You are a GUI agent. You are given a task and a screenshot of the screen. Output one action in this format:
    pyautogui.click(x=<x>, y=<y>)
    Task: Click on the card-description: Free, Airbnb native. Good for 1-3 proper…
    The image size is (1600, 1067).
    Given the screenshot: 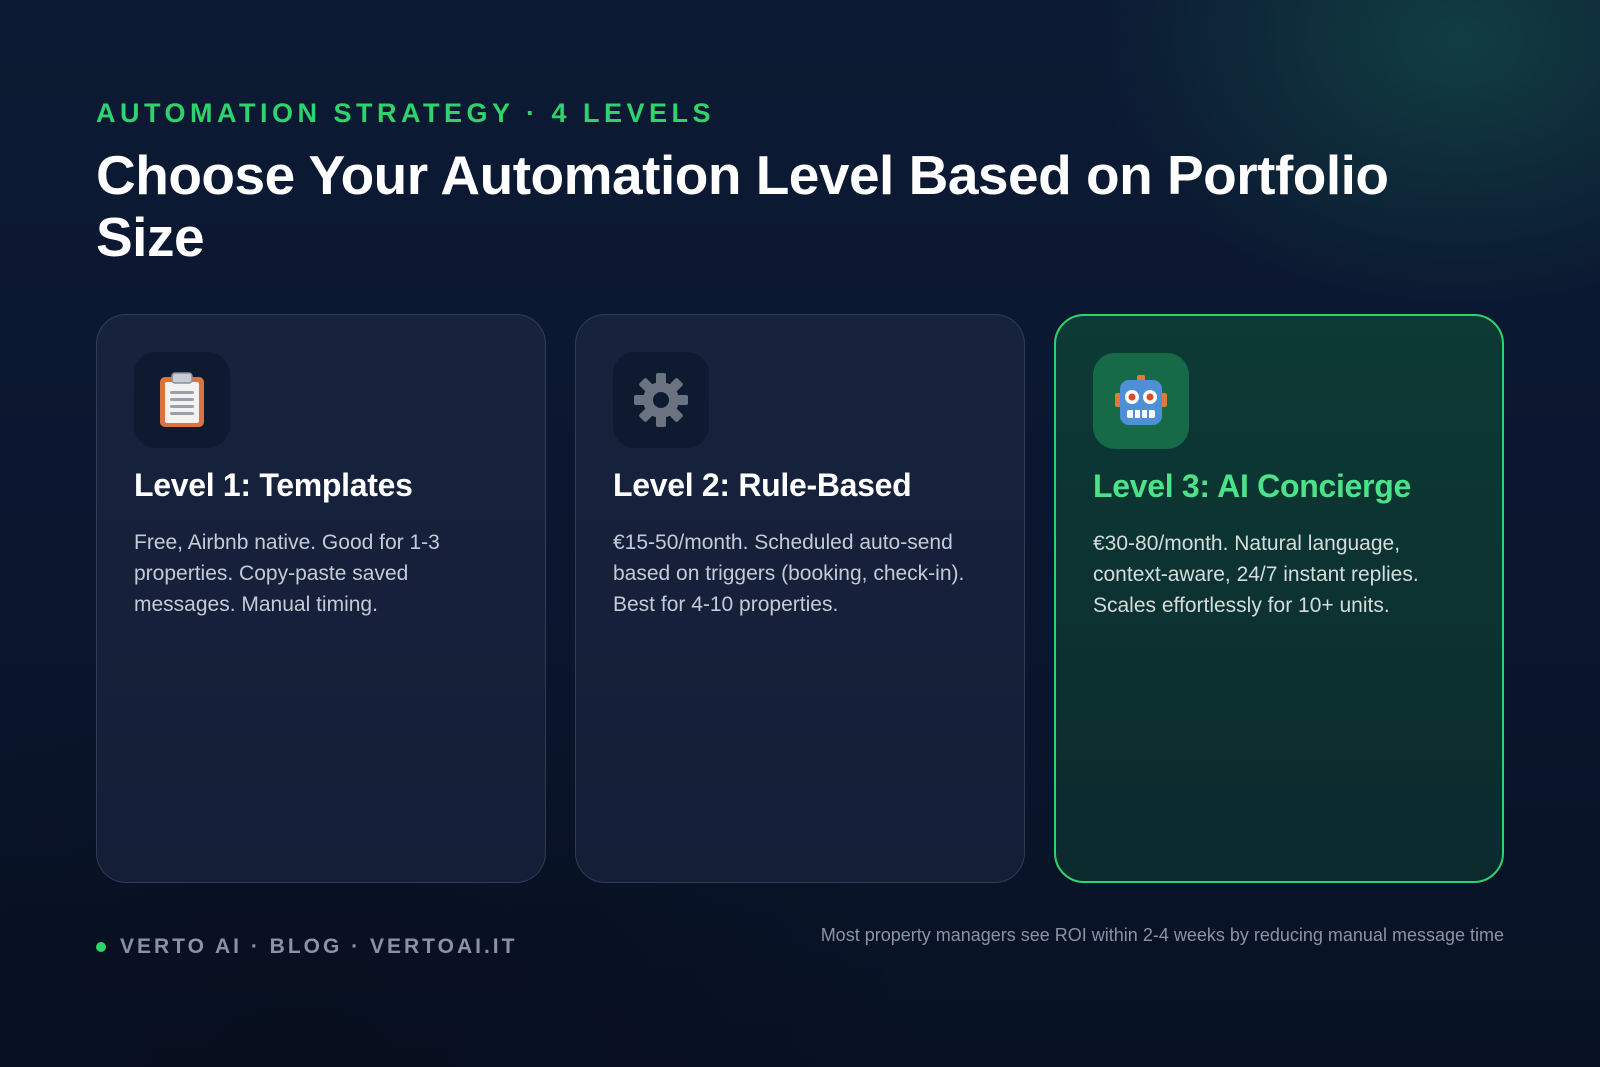 What is the action you would take?
    pyautogui.click(x=287, y=573)
    